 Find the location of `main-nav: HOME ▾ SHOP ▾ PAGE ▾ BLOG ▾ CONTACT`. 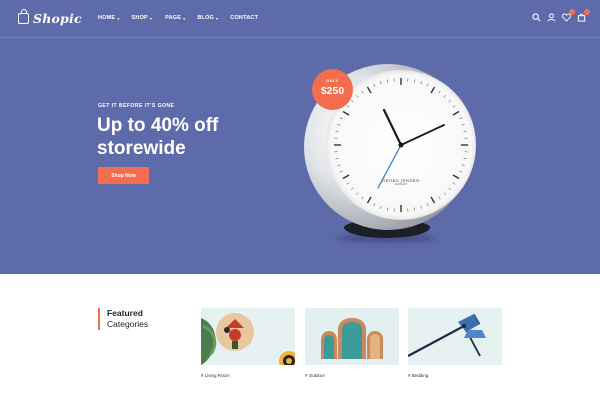

main-nav: HOME ▾ SHOP ▾ PAGE ▾ BLOG ▾ CONTACT is located at coordinates (178, 18).